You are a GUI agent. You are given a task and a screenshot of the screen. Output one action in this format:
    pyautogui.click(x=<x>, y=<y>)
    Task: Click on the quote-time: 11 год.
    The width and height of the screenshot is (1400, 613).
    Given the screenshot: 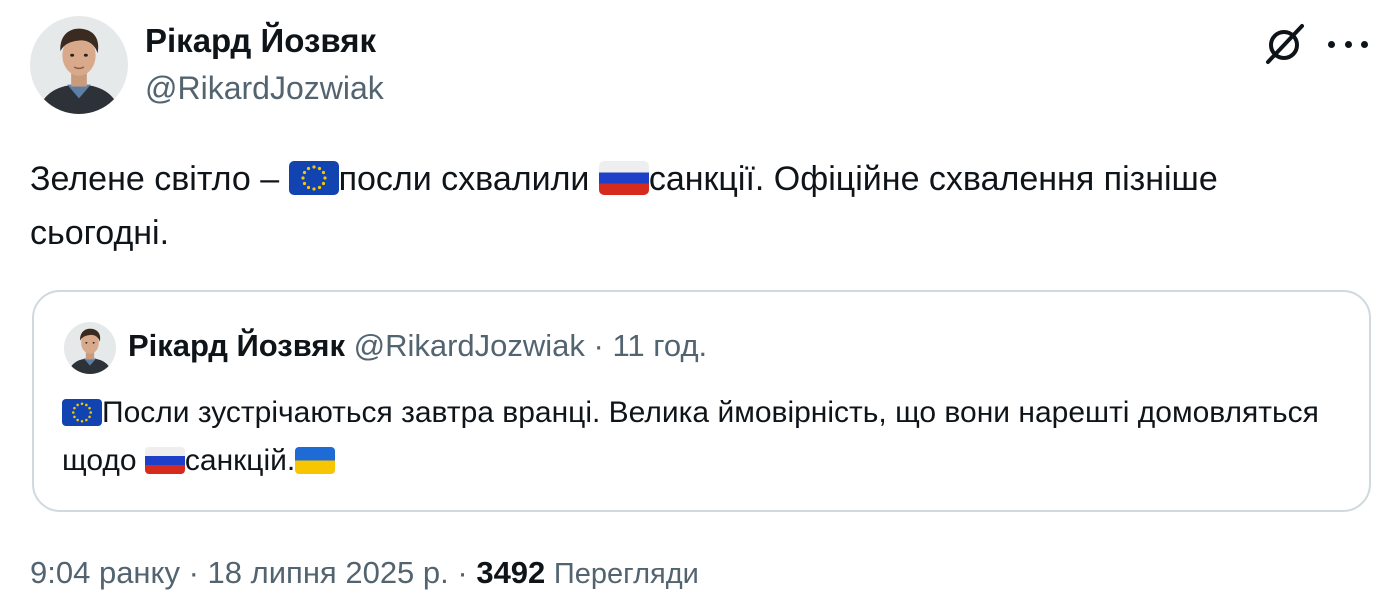 What is the action you would take?
    pyautogui.click(x=659, y=345)
    